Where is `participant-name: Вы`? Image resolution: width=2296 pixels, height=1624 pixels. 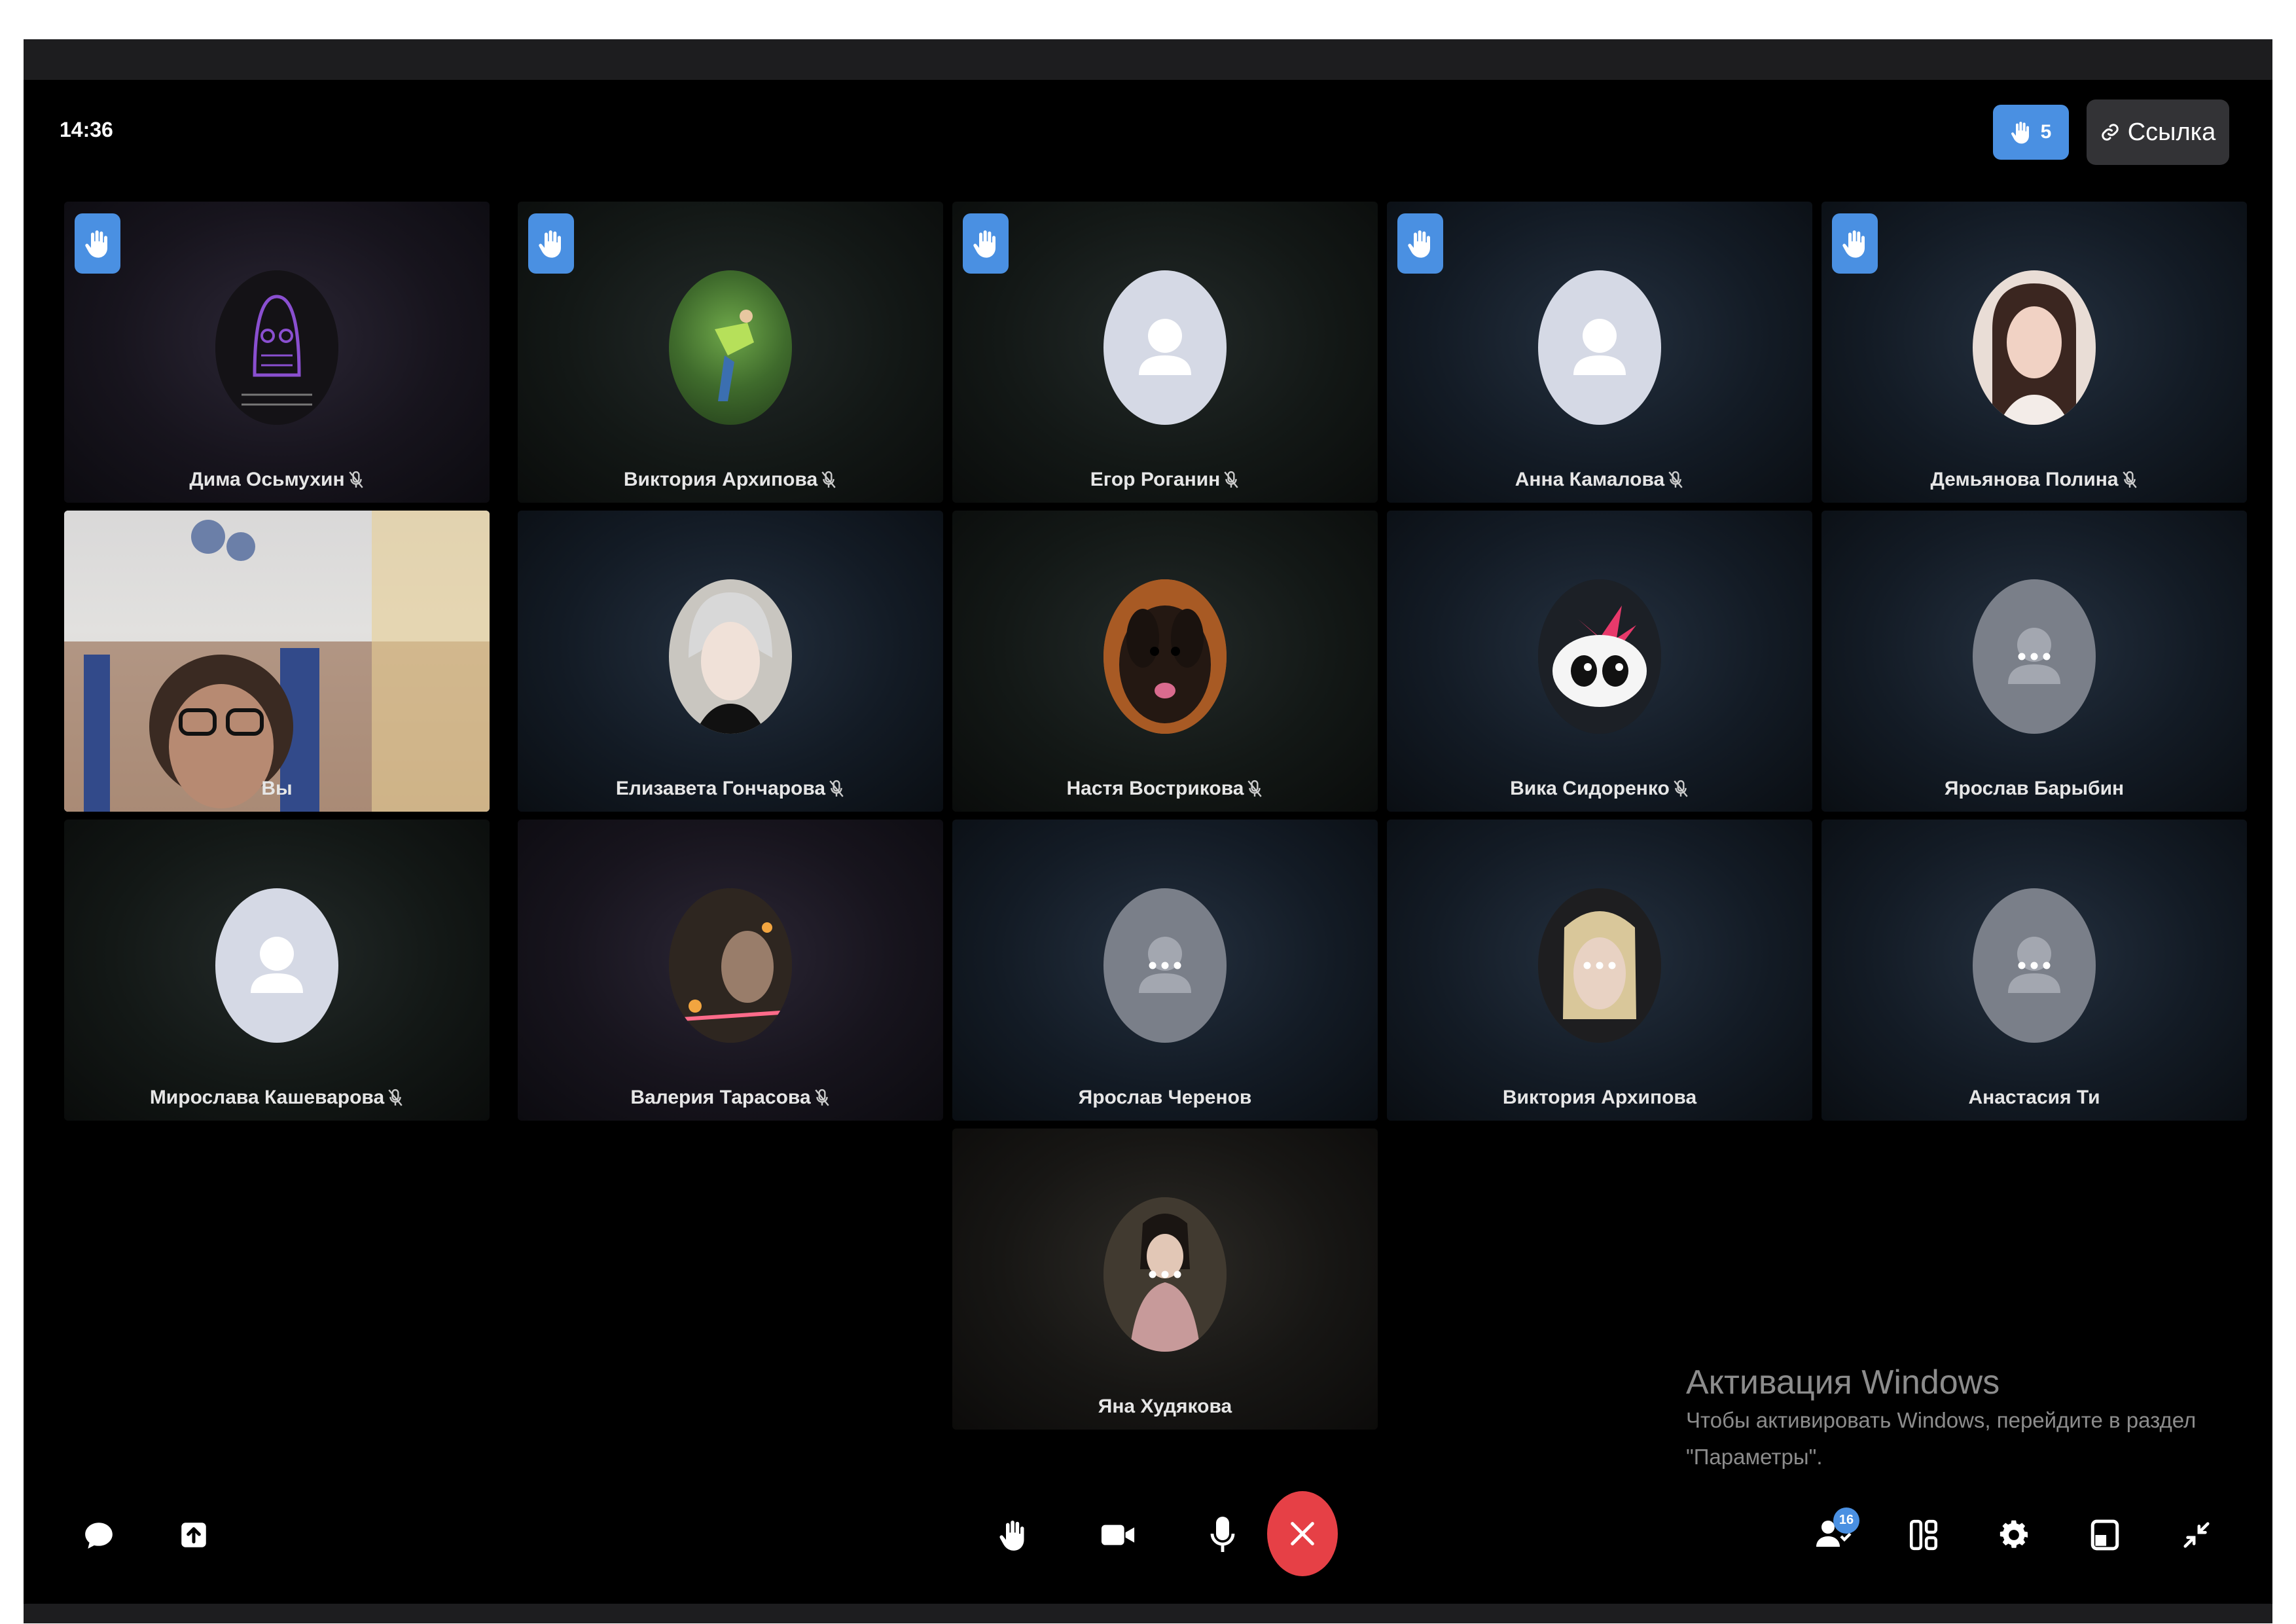 participant-name: Вы is located at coordinates (277, 788).